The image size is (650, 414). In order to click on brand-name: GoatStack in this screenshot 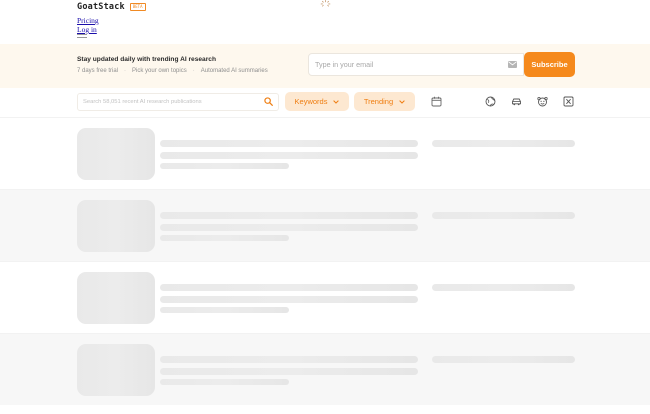, I will do `click(101, 7)`.